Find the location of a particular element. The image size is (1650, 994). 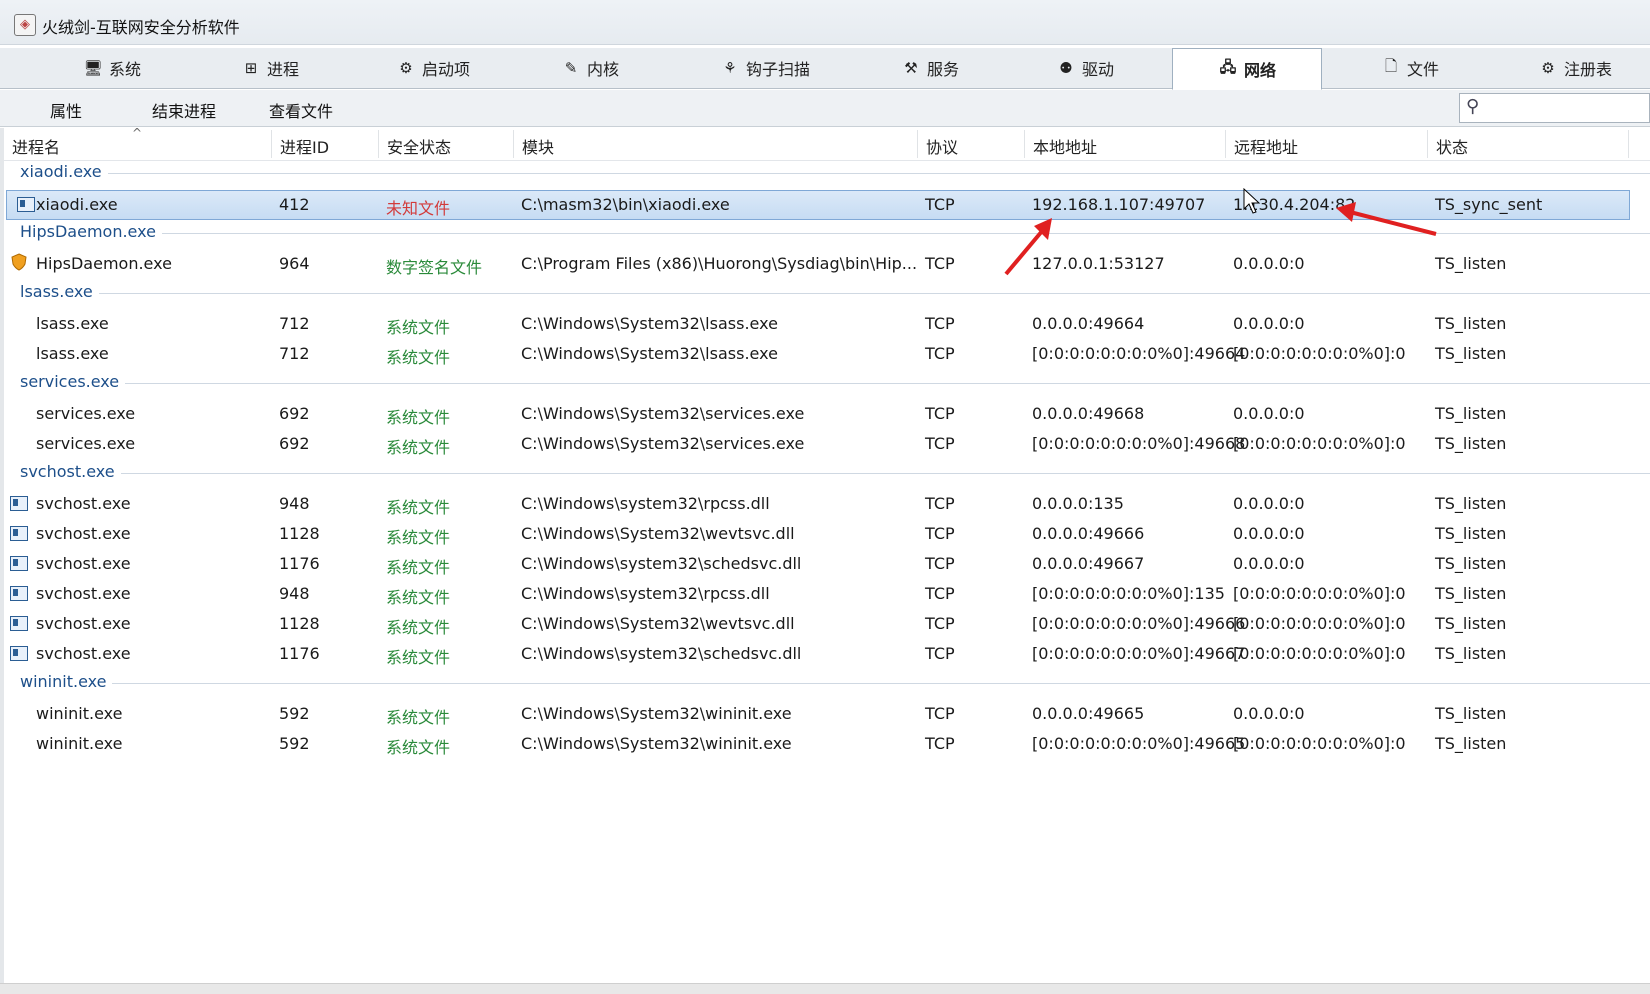

tab-files: 🗋 文件 is located at coordinates (1410, 68).